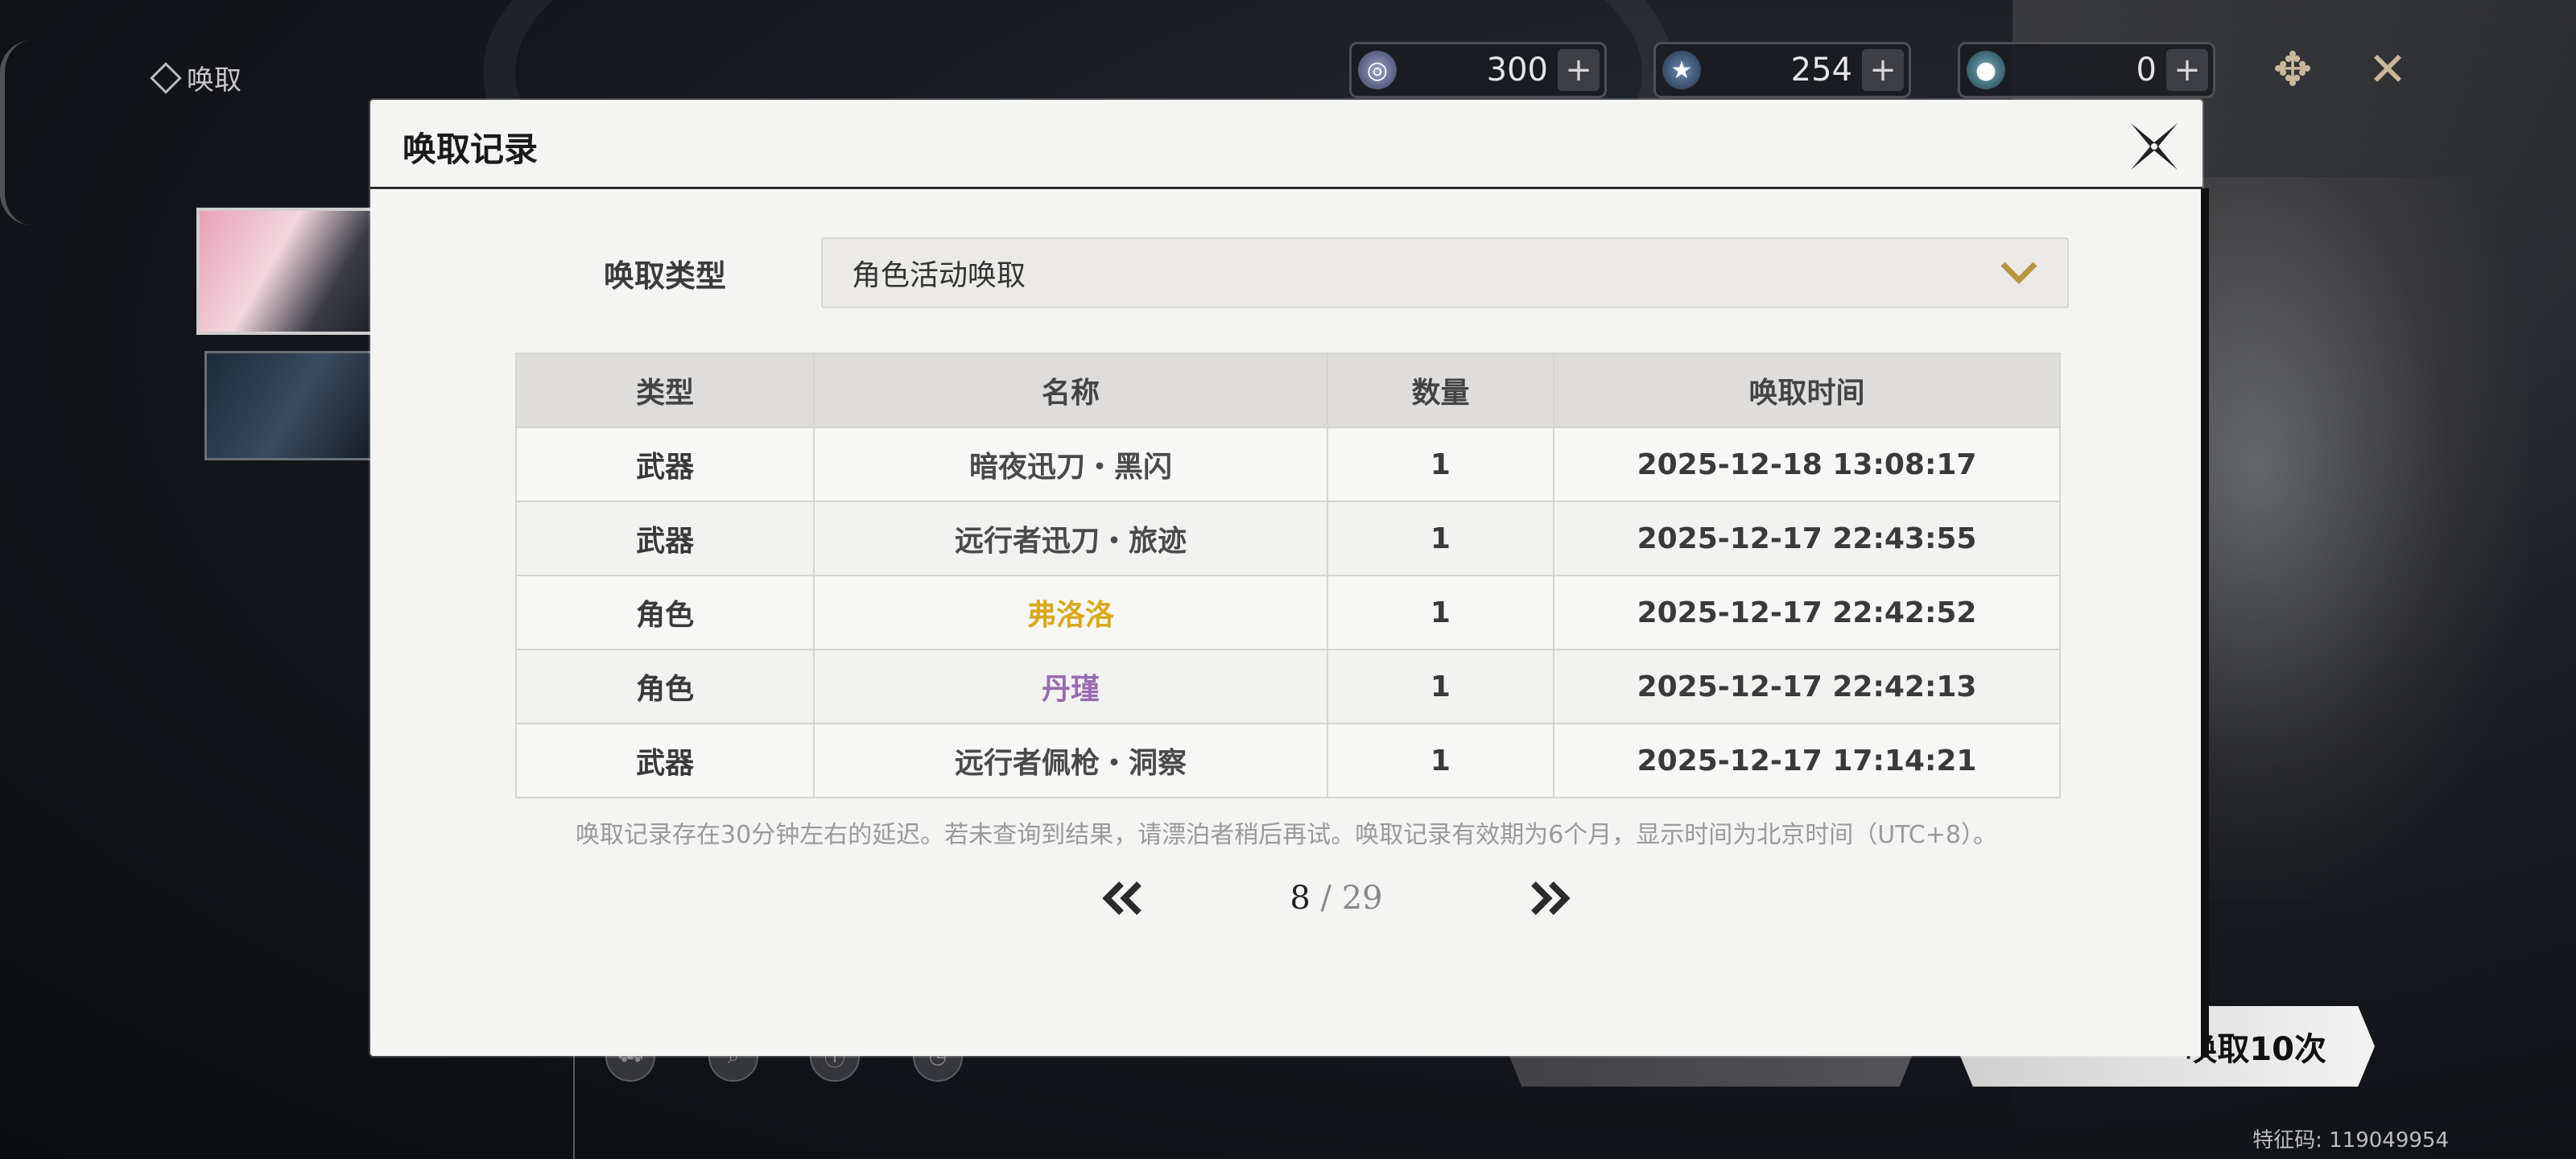 Image resolution: width=2576 pixels, height=1159 pixels. I want to click on double-chevron-left-icon, so click(1121, 898).